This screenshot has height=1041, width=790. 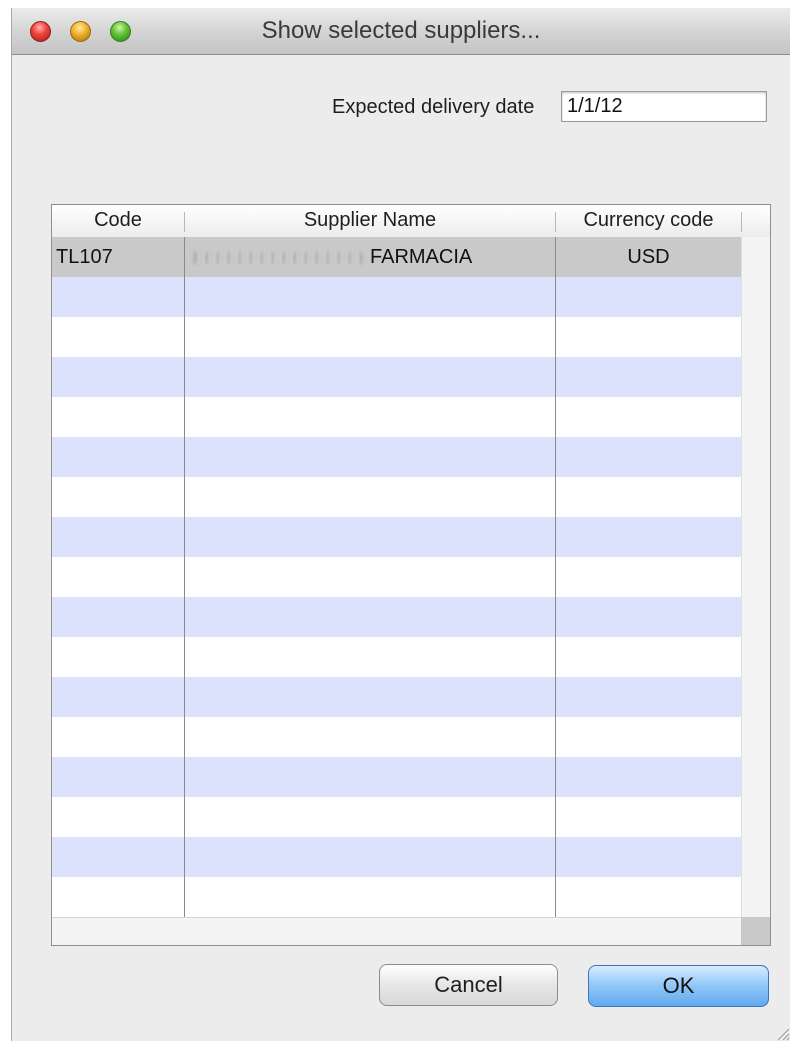 What do you see at coordinates (664, 106) in the screenshot?
I see `expected-delivery-input` at bounding box center [664, 106].